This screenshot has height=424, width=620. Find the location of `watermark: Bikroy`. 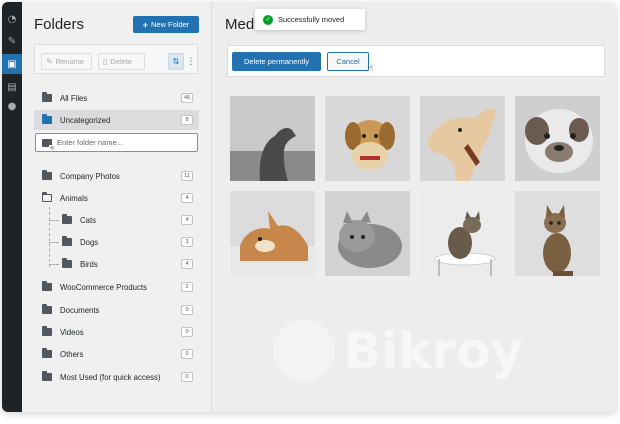

watermark: Bikroy is located at coordinates (398, 351).